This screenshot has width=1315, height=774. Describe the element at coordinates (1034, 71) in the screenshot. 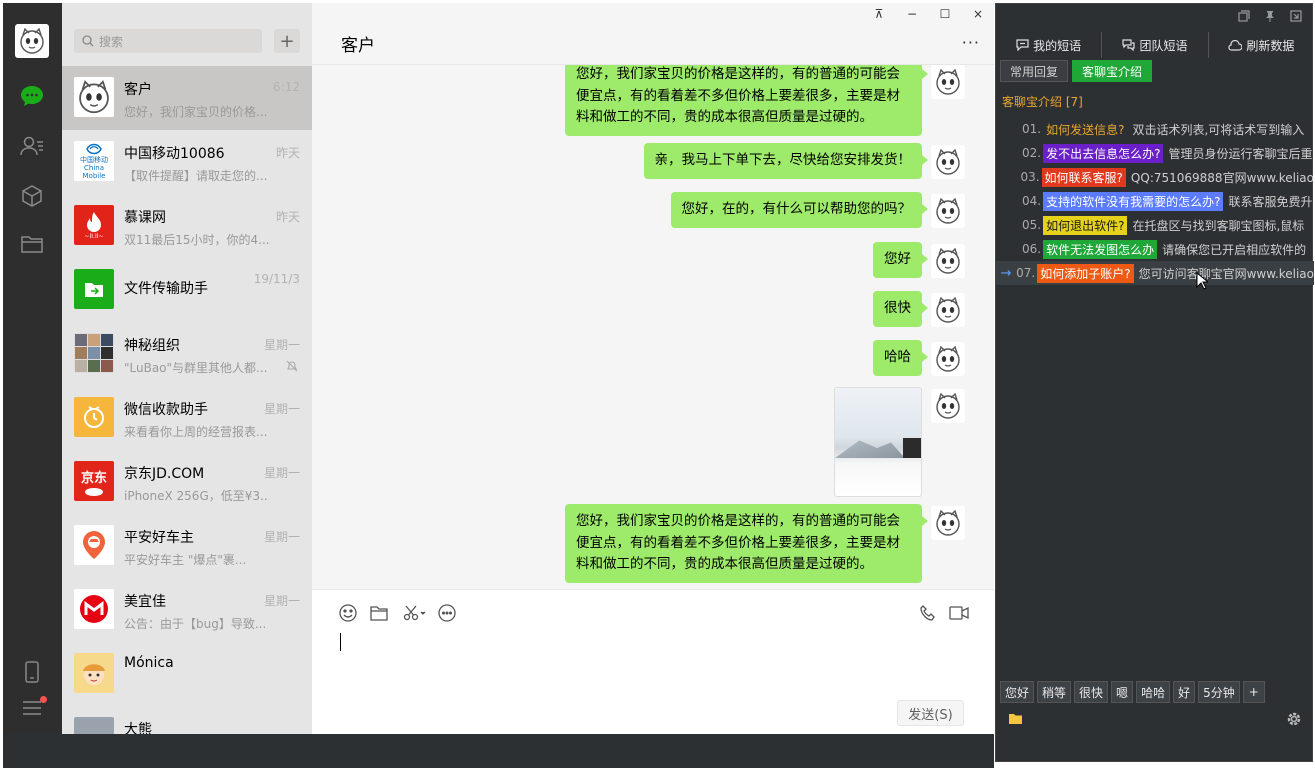

I see `sub-tab-common-replies: 常用回复` at that location.